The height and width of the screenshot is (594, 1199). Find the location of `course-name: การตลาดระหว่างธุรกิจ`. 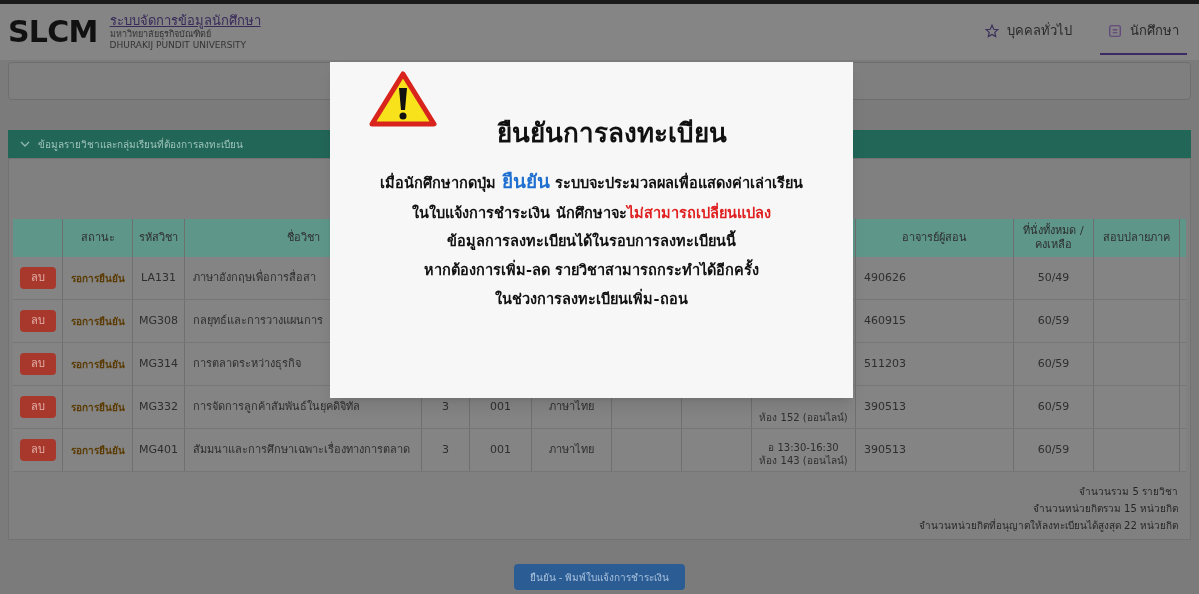

course-name: การตลาดระหว่างธุรกิจ is located at coordinates (247, 364).